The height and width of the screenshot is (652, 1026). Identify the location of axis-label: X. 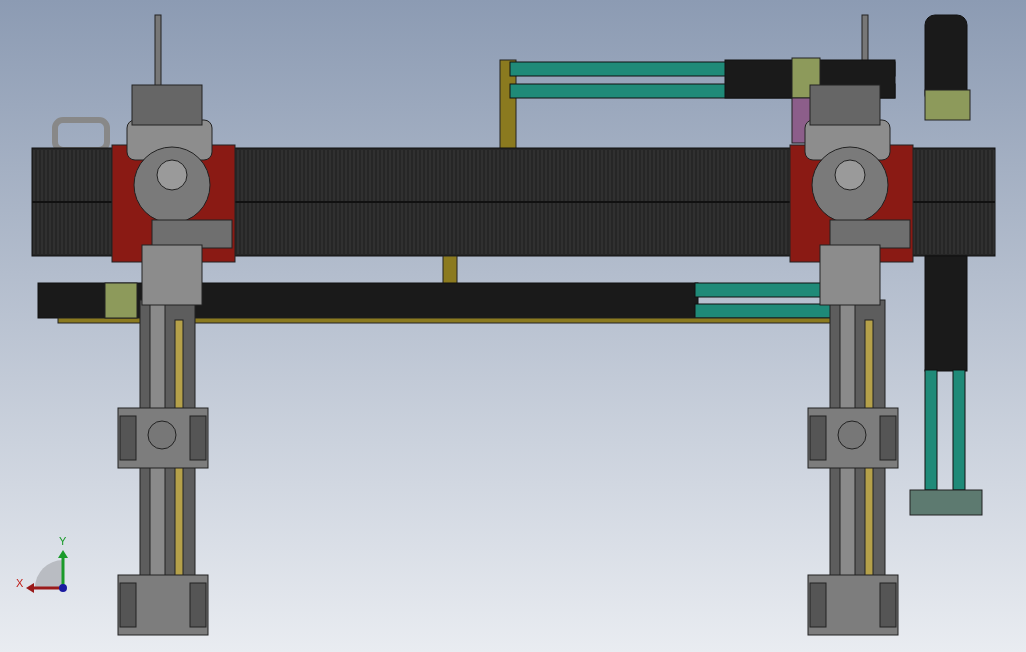
(20, 583).